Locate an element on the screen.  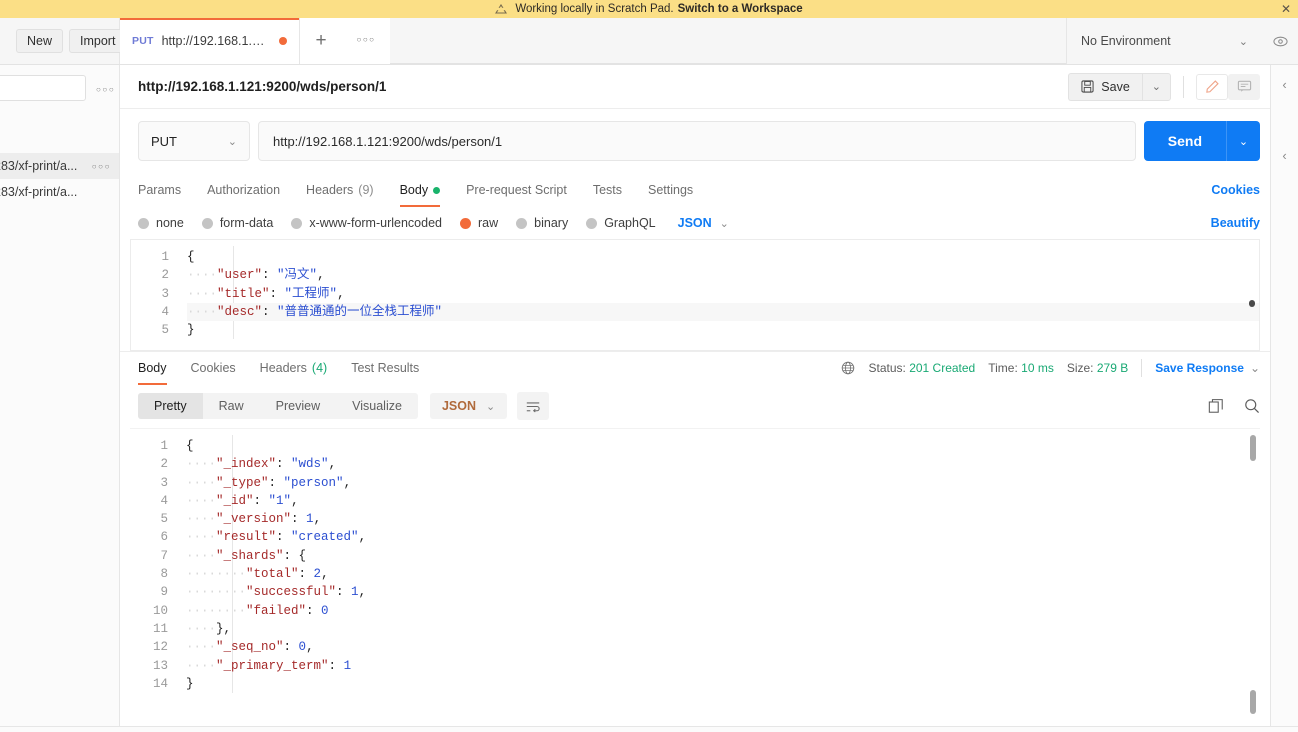
status-group: Status: 201 Created is located at coordinates (921, 368).